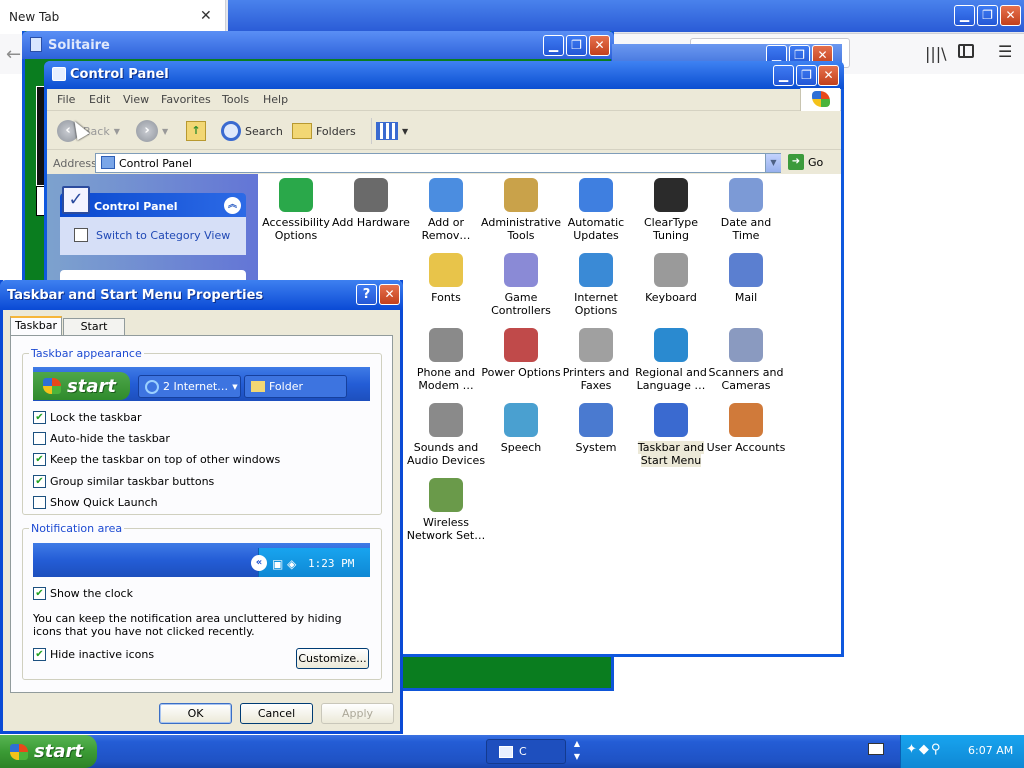 This screenshot has width=1024, height=768. What do you see at coordinates (357, 713) in the screenshot?
I see `apply-button: Apply` at bounding box center [357, 713].